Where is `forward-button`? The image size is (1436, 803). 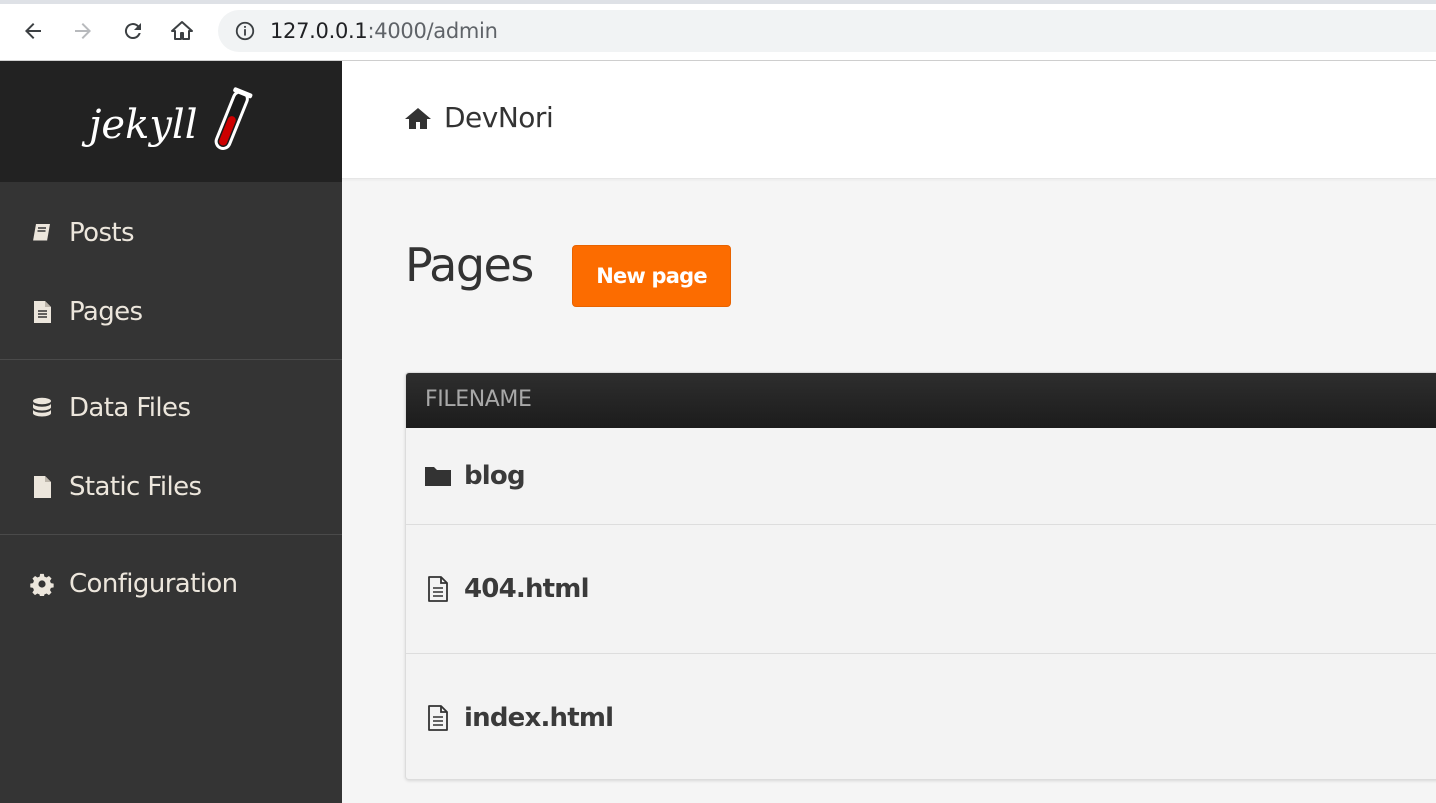 forward-button is located at coordinates (83, 31).